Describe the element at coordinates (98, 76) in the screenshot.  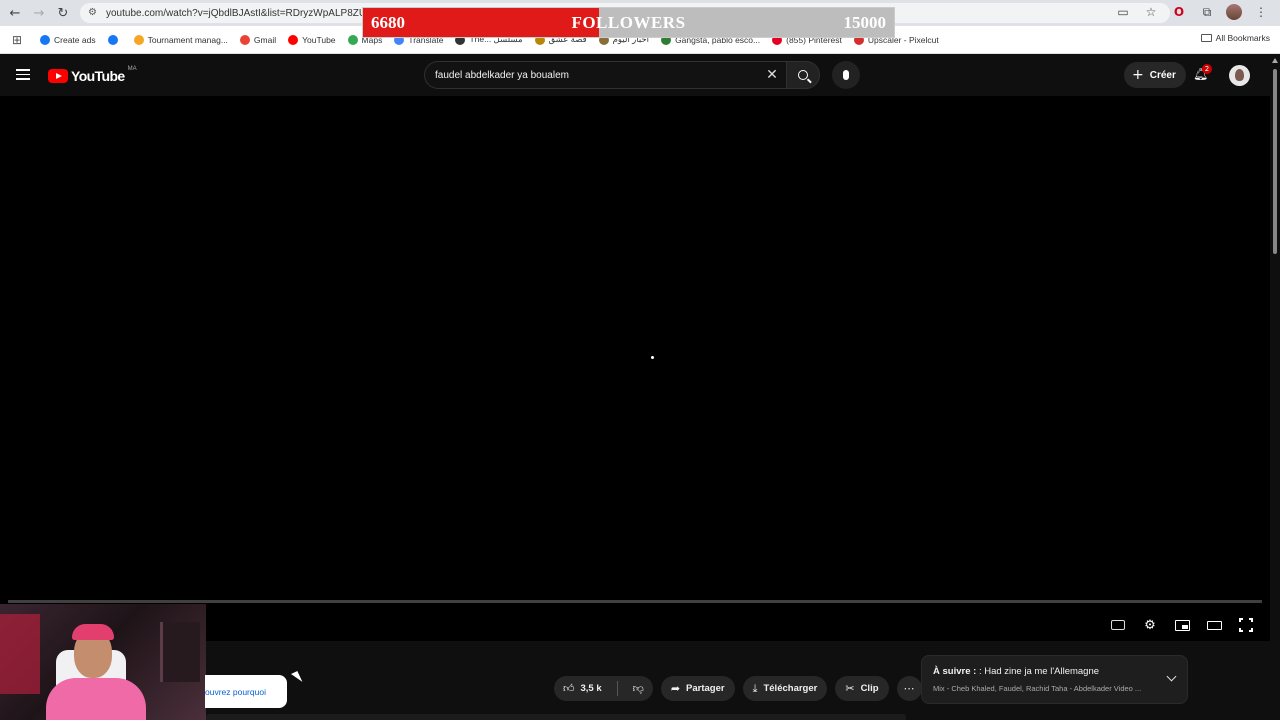
I see `logo-wordmark: YouTube` at that location.